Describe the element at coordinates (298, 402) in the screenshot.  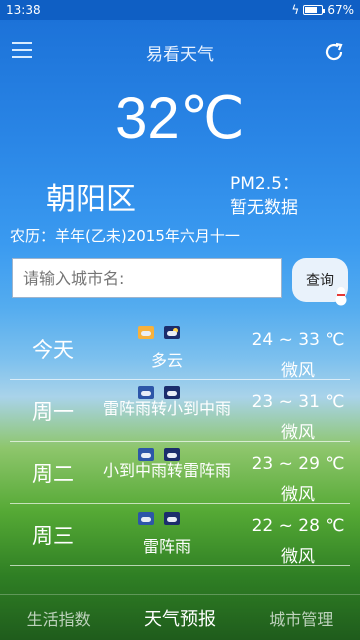
I see `forecast-range: 23 ~ 31 ℃` at that location.